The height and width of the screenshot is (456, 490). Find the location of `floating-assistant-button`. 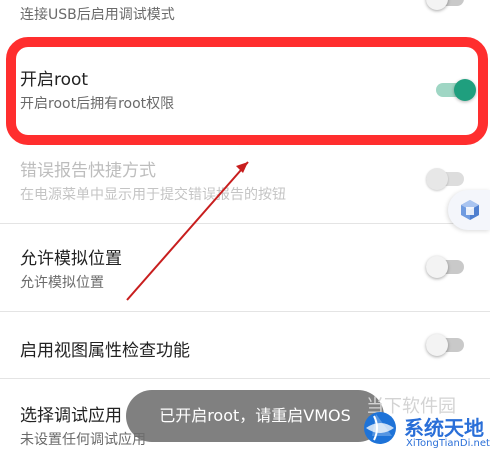

floating-assistant-button is located at coordinates (469, 210).